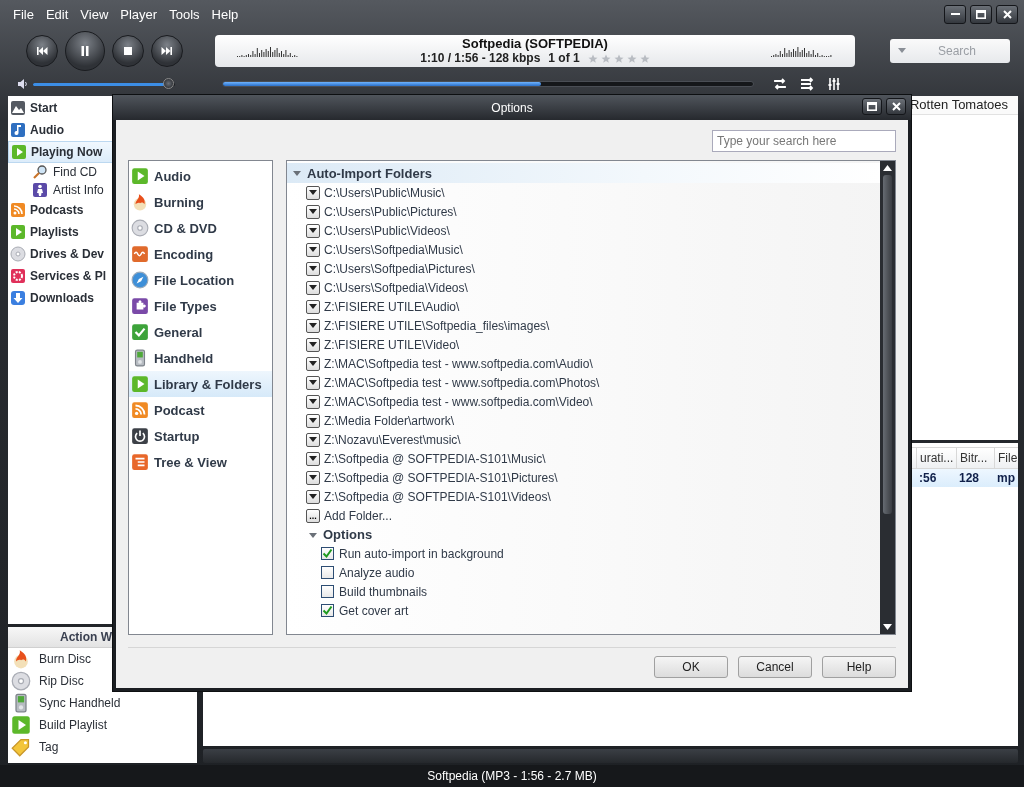  What do you see at coordinates (955, 14) in the screenshot?
I see `minimize-button` at bounding box center [955, 14].